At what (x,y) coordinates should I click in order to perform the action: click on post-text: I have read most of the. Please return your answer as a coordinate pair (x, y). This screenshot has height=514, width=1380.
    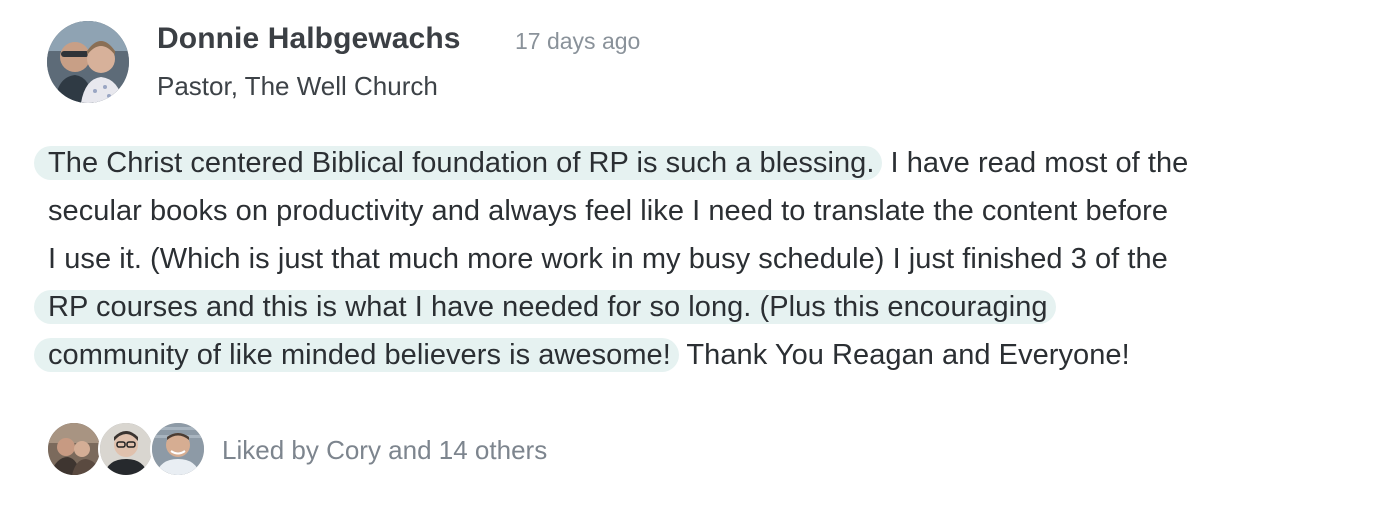
    Looking at the image, I should click on (1035, 163).